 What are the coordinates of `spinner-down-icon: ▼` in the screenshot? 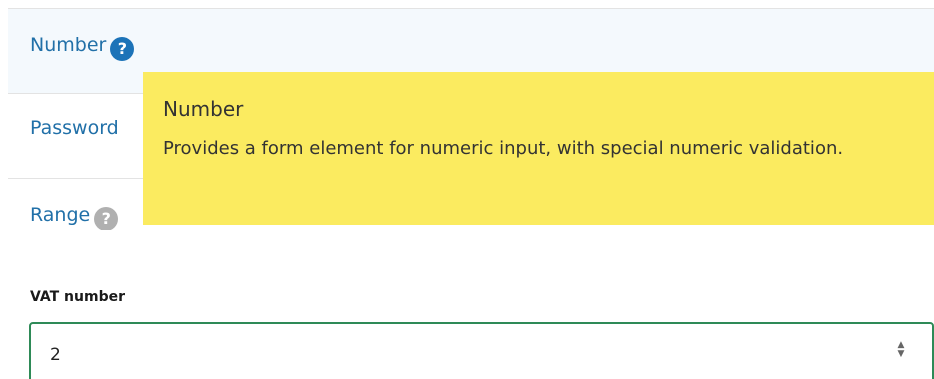 It's located at (901, 354).